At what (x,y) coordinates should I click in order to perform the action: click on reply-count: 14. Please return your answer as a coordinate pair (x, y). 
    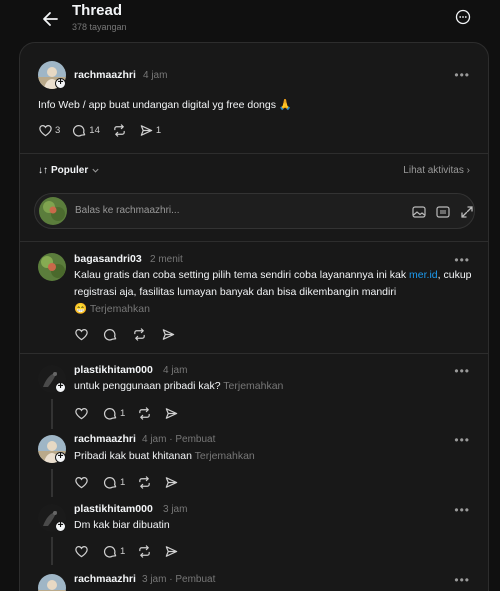
    Looking at the image, I should click on (94, 130).